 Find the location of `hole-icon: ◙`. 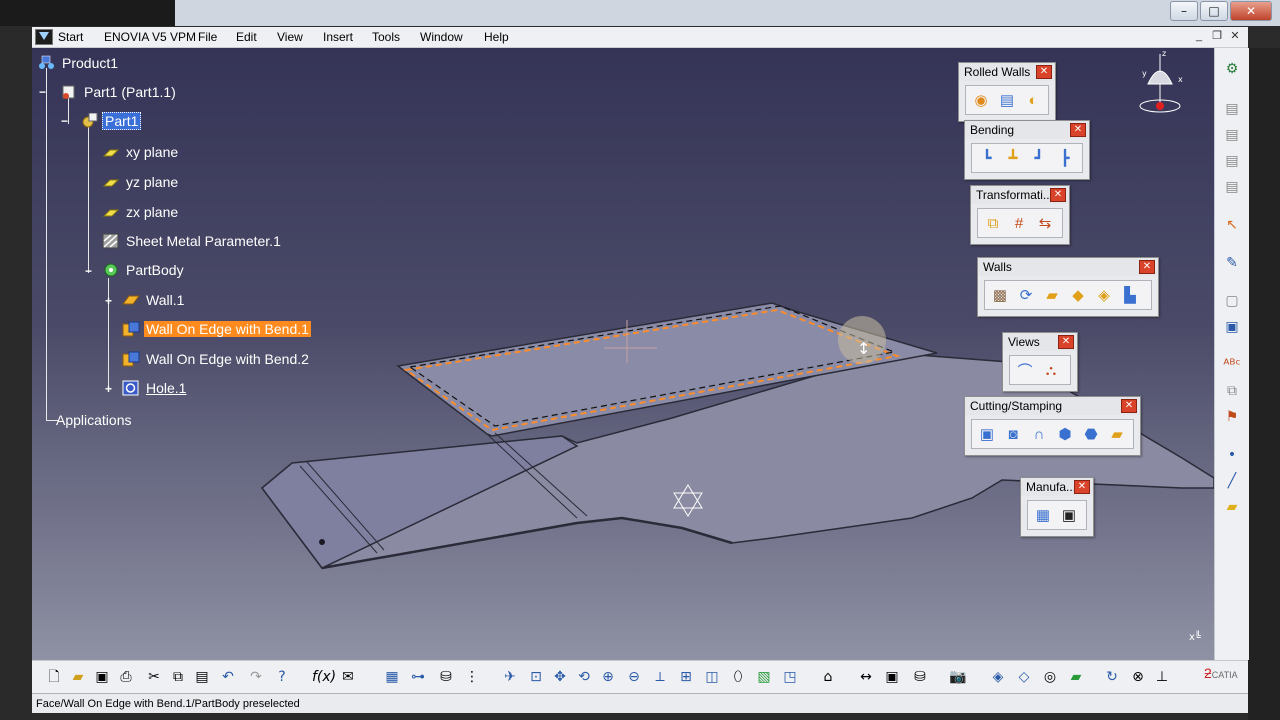

hole-icon: ◙ is located at coordinates (1013, 434).